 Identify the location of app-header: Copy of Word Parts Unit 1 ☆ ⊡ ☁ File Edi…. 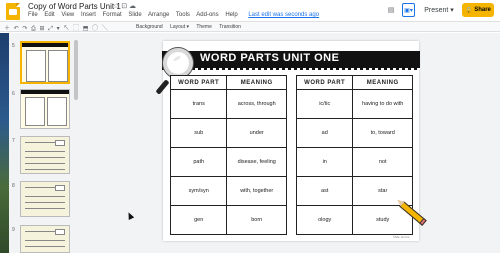
(250, 10).